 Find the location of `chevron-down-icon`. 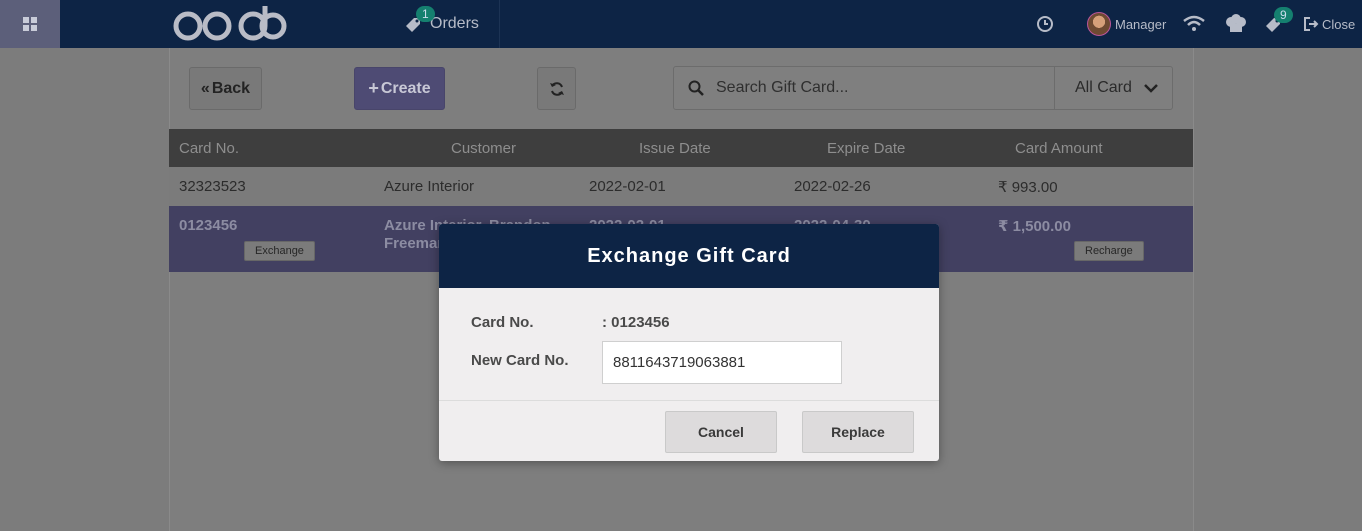

chevron-down-icon is located at coordinates (1151, 88).